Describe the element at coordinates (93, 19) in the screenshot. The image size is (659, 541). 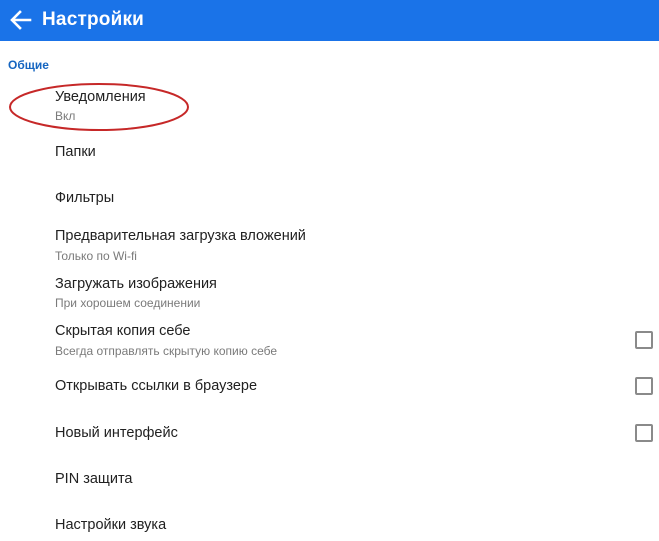
I see `page-title: Настройки` at that location.